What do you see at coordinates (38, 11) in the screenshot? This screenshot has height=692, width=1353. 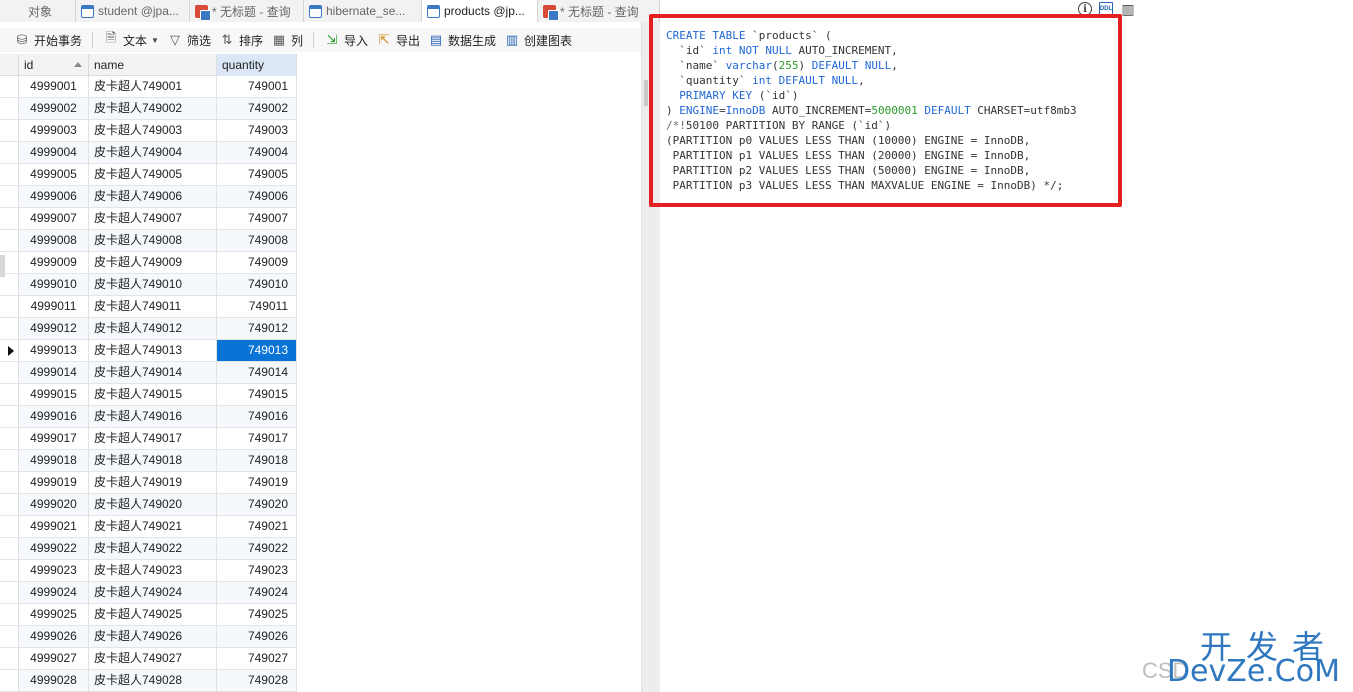 I see `tab-objects: 对象` at bounding box center [38, 11].